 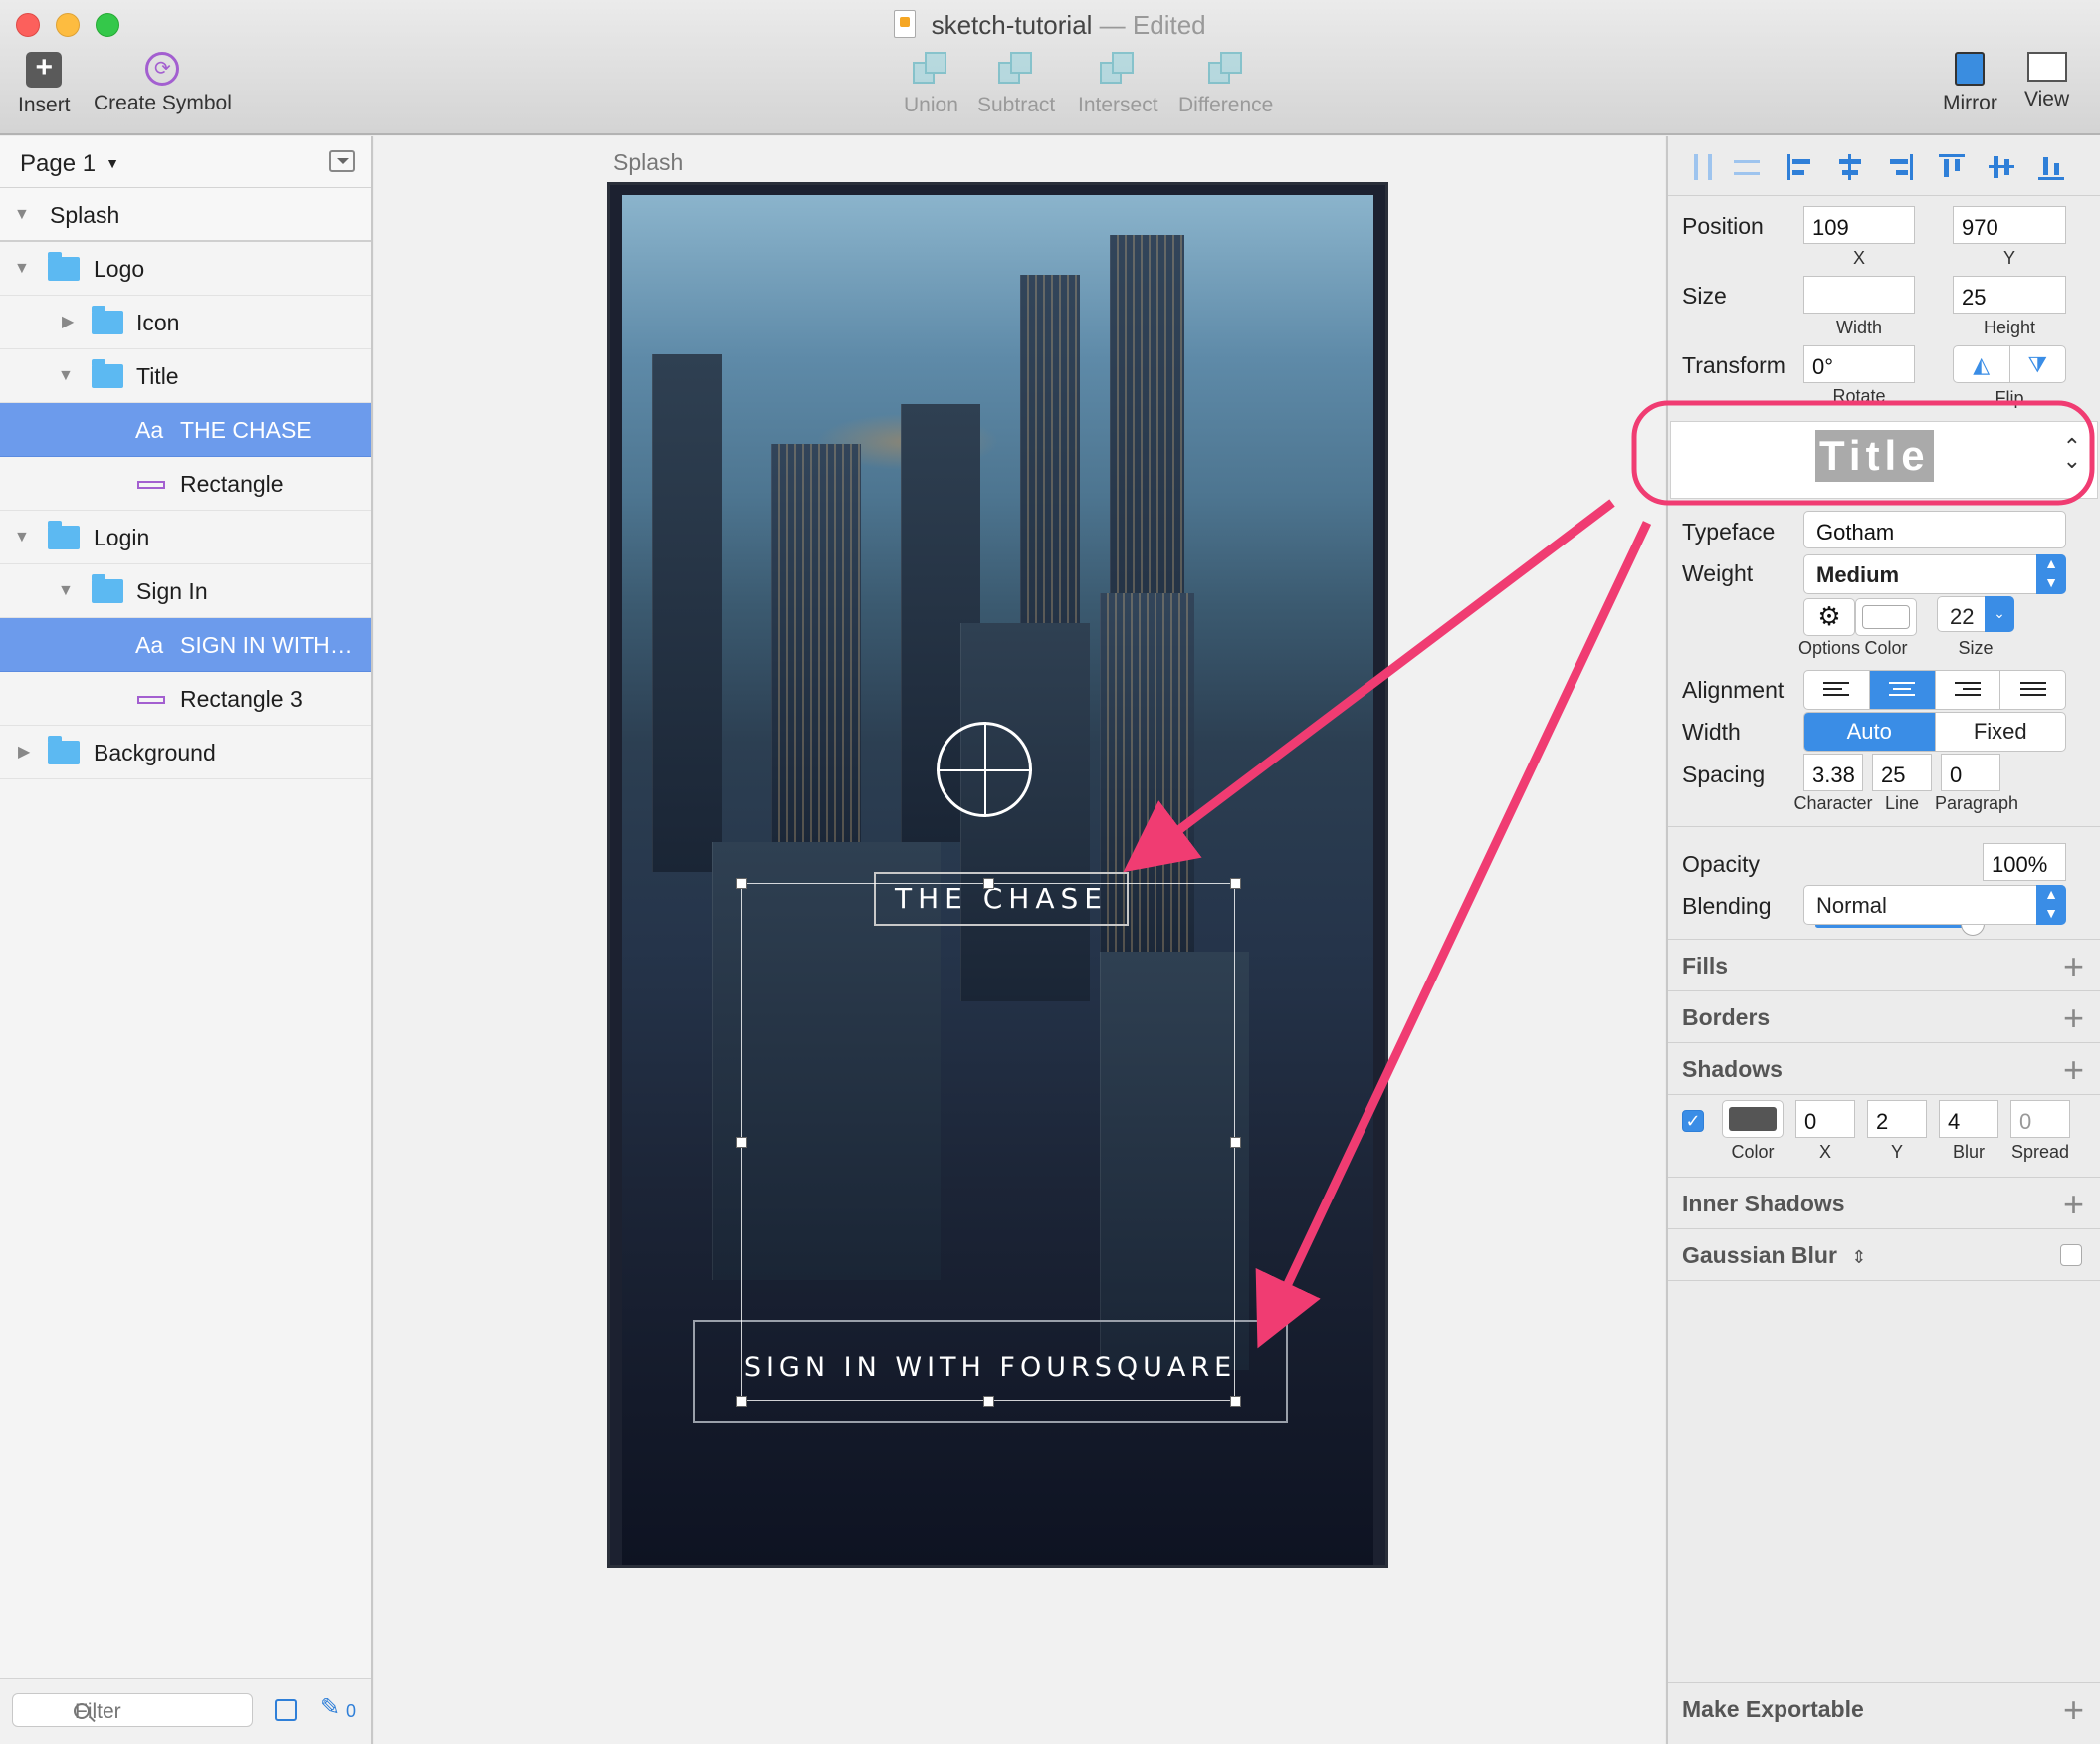 I want to click on layer-shape-rectangle-3: Rectangle 3, so click(x=185, y=699).